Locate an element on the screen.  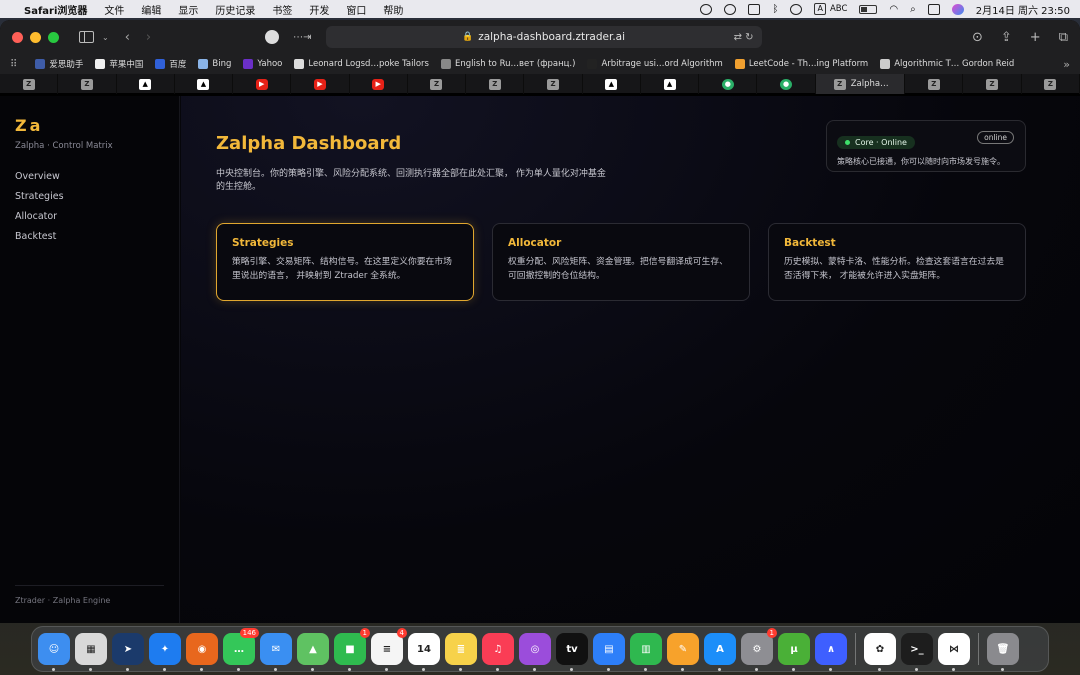
menu-file: 文件 is located at coordinates (114, 9).